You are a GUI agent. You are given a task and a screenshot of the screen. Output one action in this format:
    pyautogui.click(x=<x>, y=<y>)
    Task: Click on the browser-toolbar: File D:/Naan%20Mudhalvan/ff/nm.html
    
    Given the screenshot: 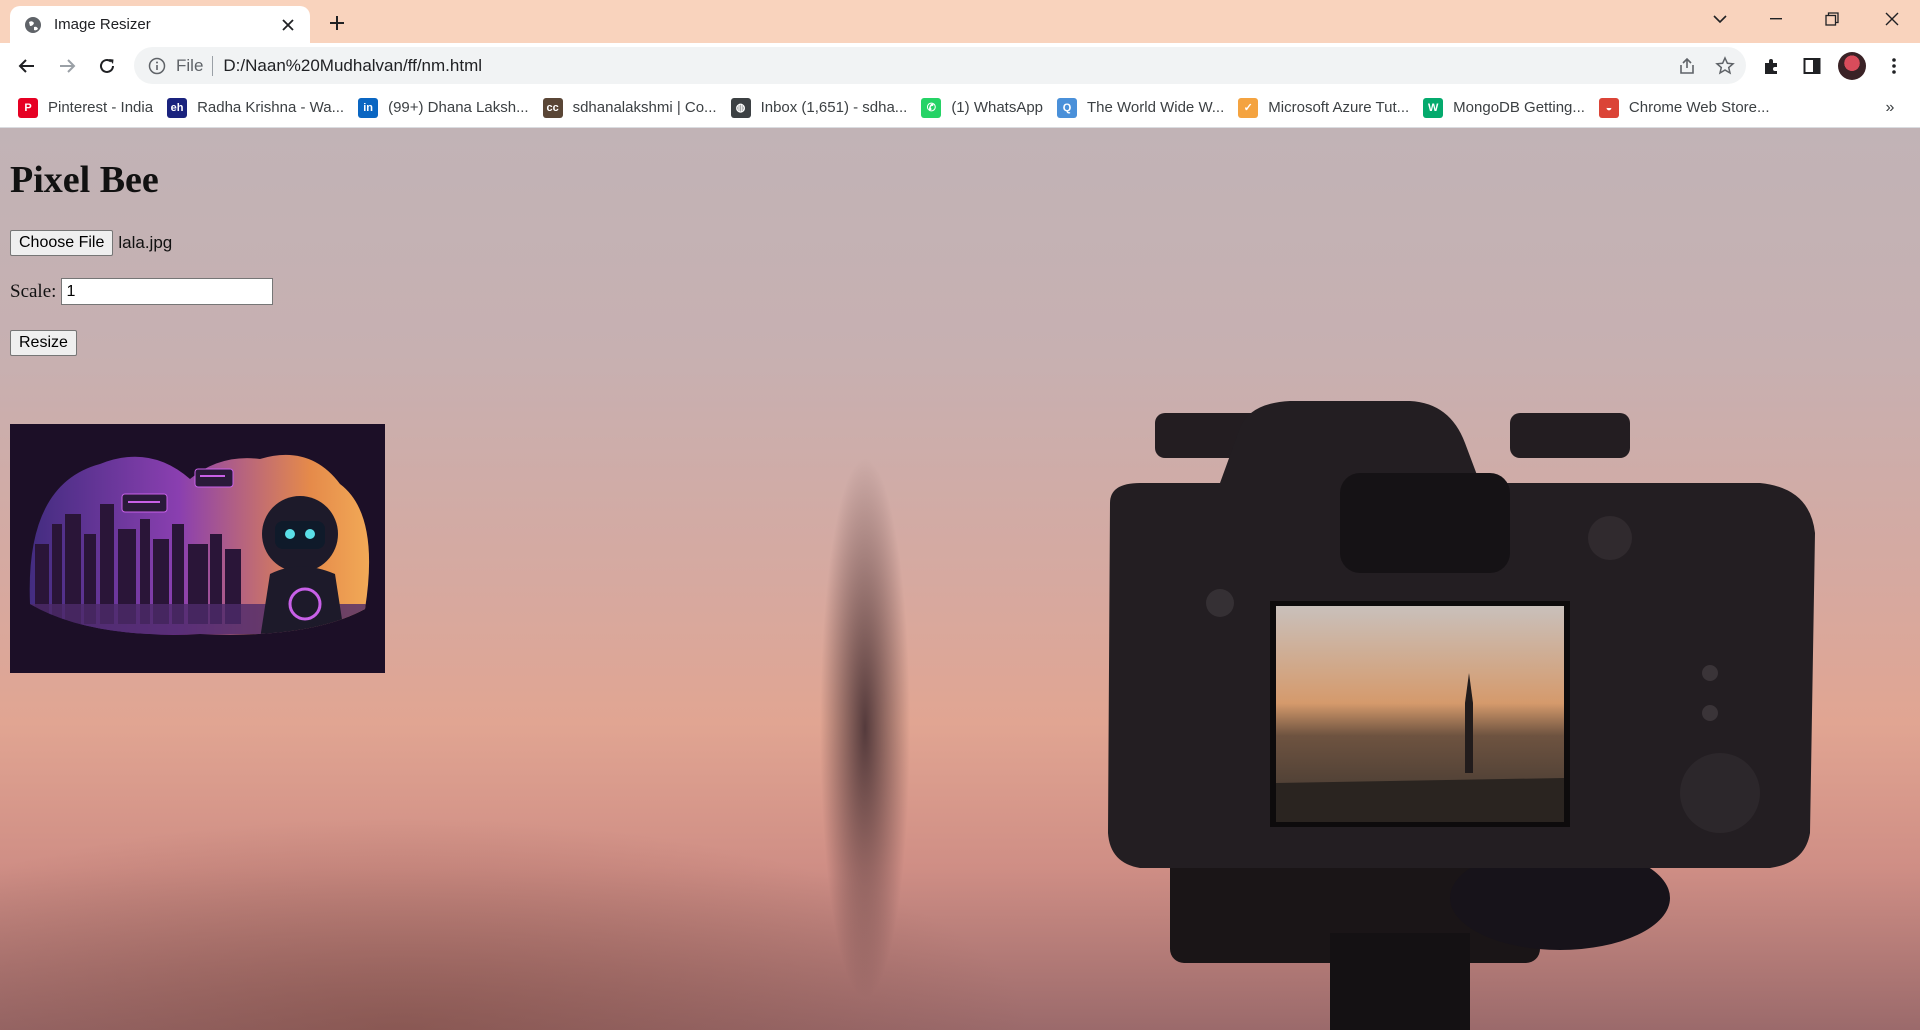 What is the action you would take?
    pyautogui.click(x=960, y=65)
    